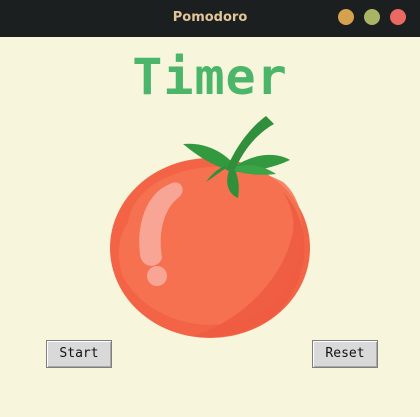 The height and width of the screenshot is (417, 420). I want to click on title-bar: Pomodoro, so click(210, 18).